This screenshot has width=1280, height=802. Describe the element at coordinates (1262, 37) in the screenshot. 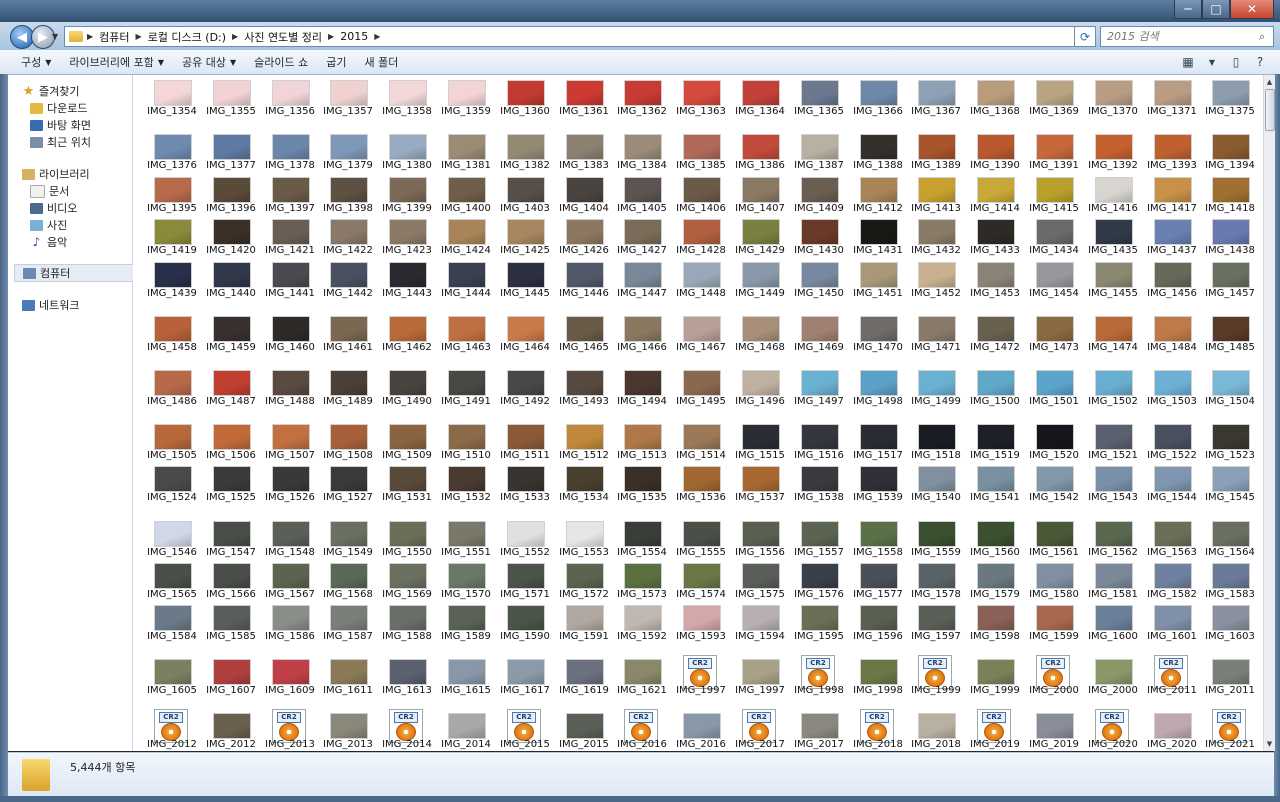

I see `search-icon: ⌕` at that location.